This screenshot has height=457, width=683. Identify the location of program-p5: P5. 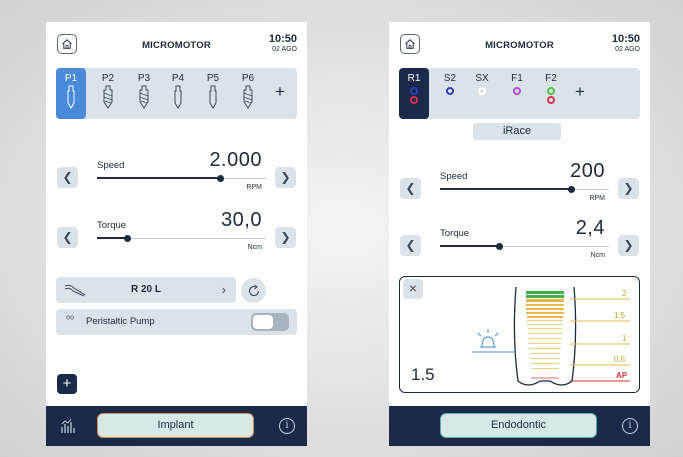
(213, 93).